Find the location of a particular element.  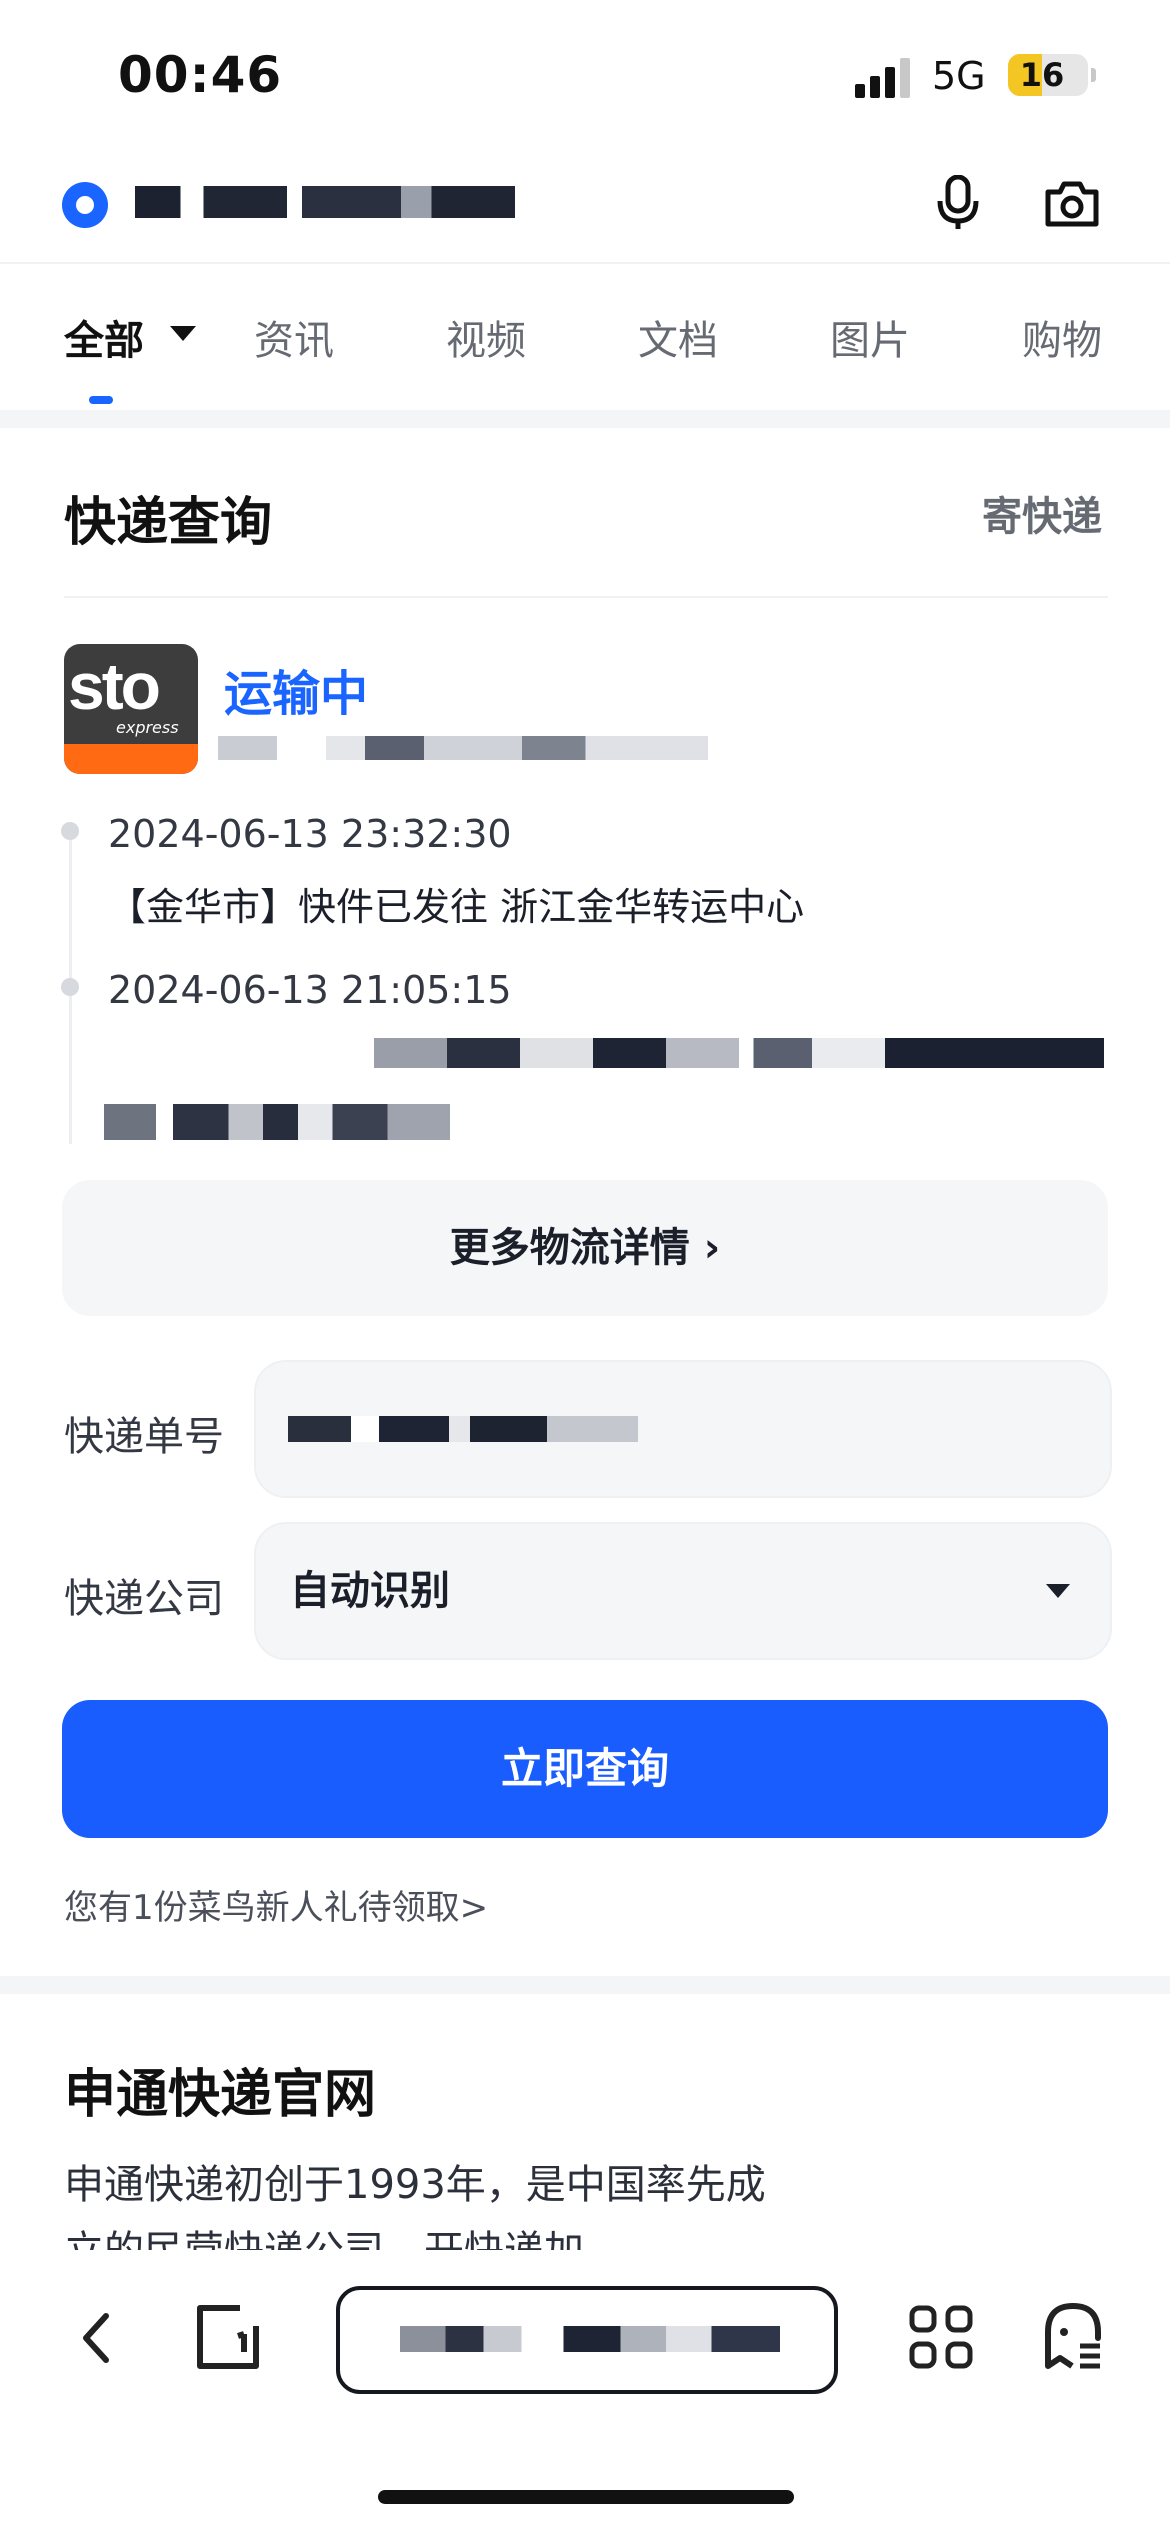

result-title: 申通快递官网 is located at coordinates (220, 2089).